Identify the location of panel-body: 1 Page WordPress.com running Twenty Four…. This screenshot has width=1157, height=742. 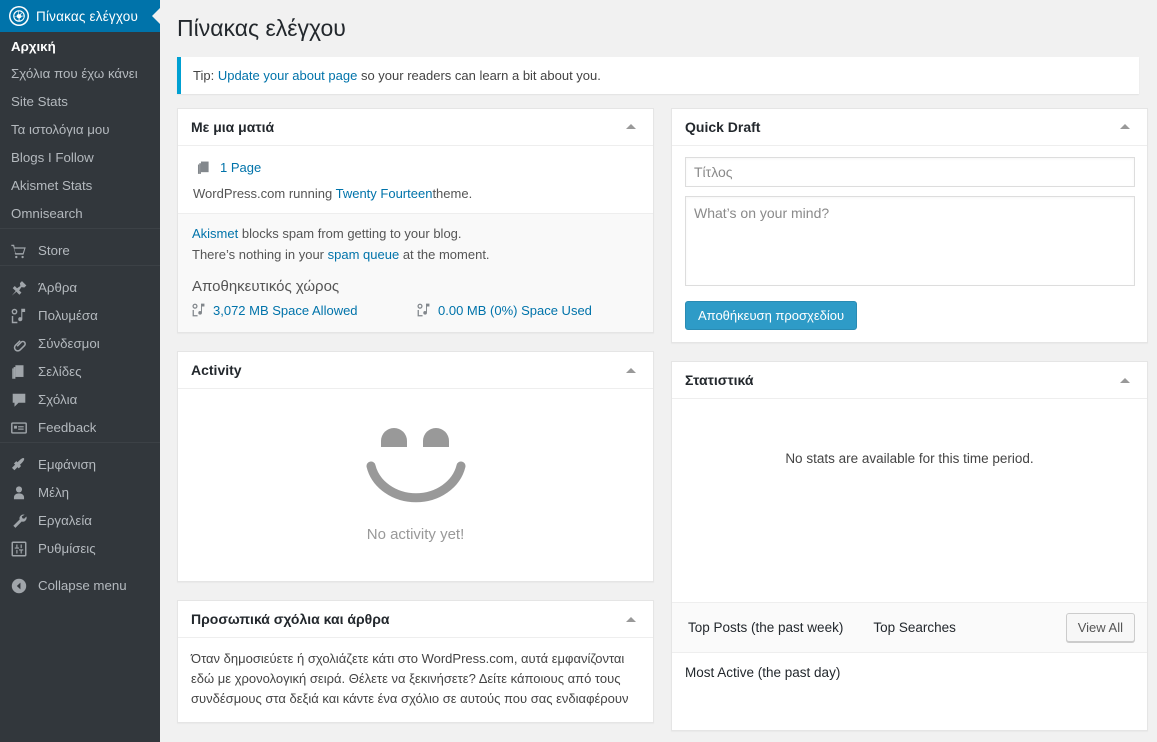
(415, 179).